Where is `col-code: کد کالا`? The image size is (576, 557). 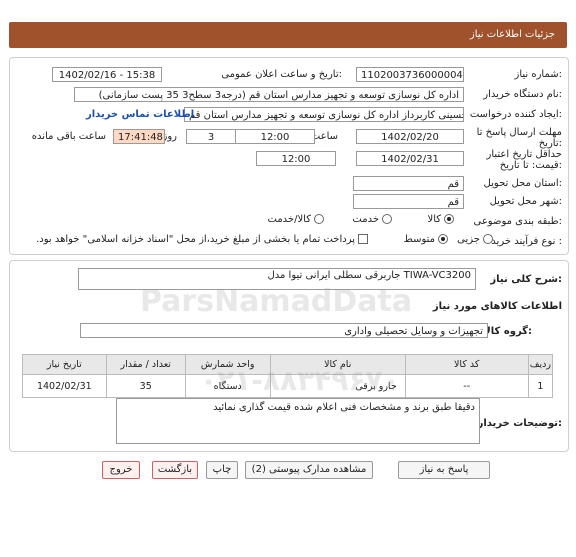
col-code: کد کالا is located at coordinates (466, 364).